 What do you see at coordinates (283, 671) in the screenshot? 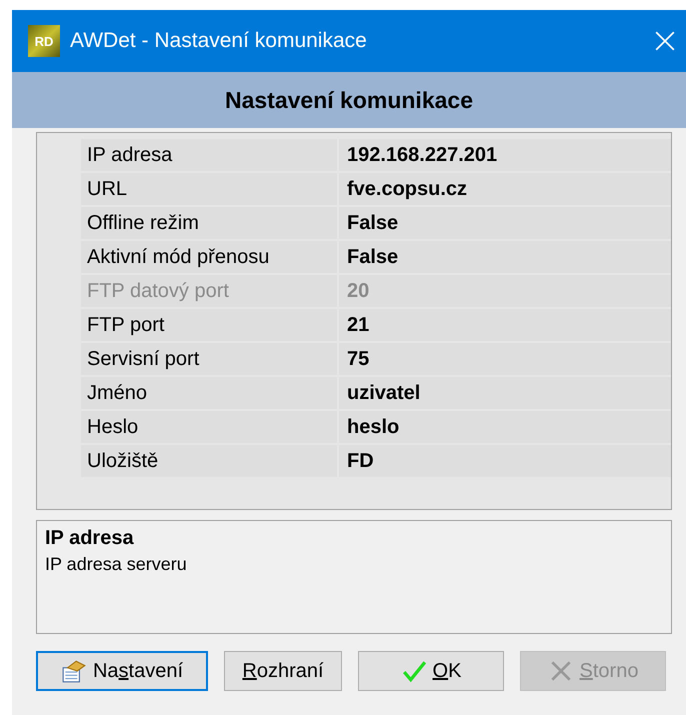
I see `dialog-button: Rozhraní` at bounding box center [283, 671].